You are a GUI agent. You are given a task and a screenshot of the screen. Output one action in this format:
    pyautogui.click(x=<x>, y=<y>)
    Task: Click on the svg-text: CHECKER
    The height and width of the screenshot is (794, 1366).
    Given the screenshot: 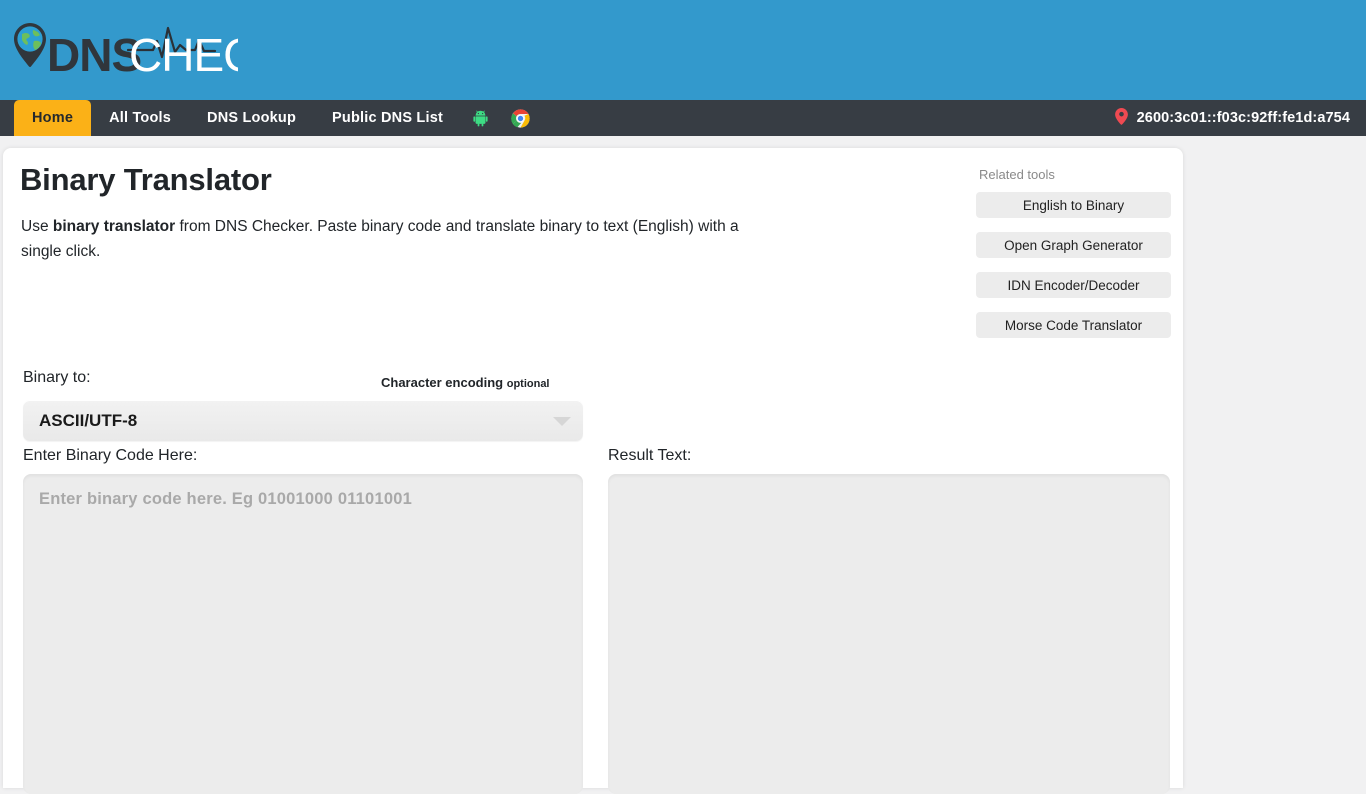 What is the action you would take?
    pyautogui.click(x=183, y=55)
    